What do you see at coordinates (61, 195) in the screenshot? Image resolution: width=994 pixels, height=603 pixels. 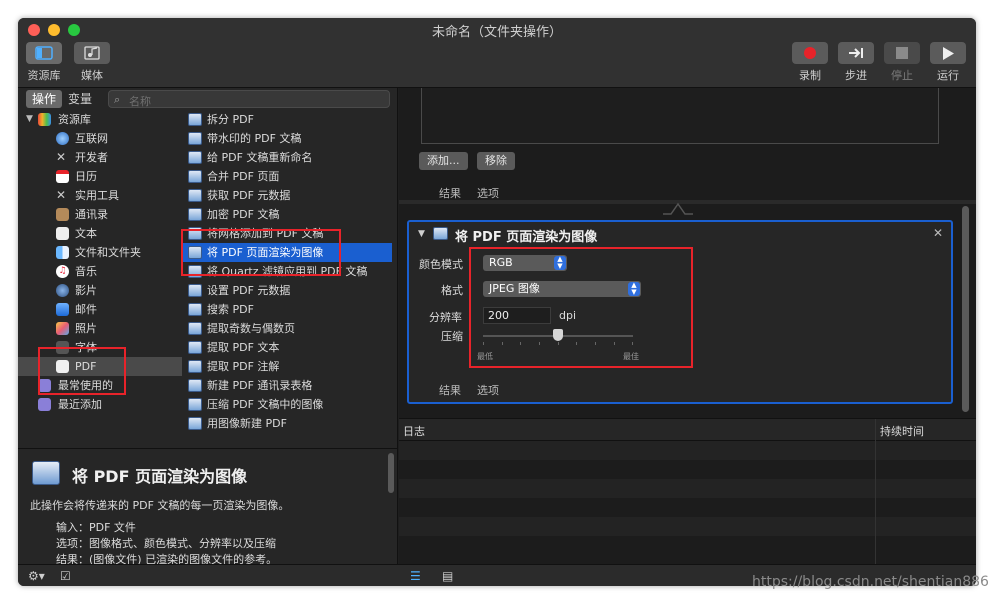 I see `utilities-icon: ✕` at bounding box center [61, 195].